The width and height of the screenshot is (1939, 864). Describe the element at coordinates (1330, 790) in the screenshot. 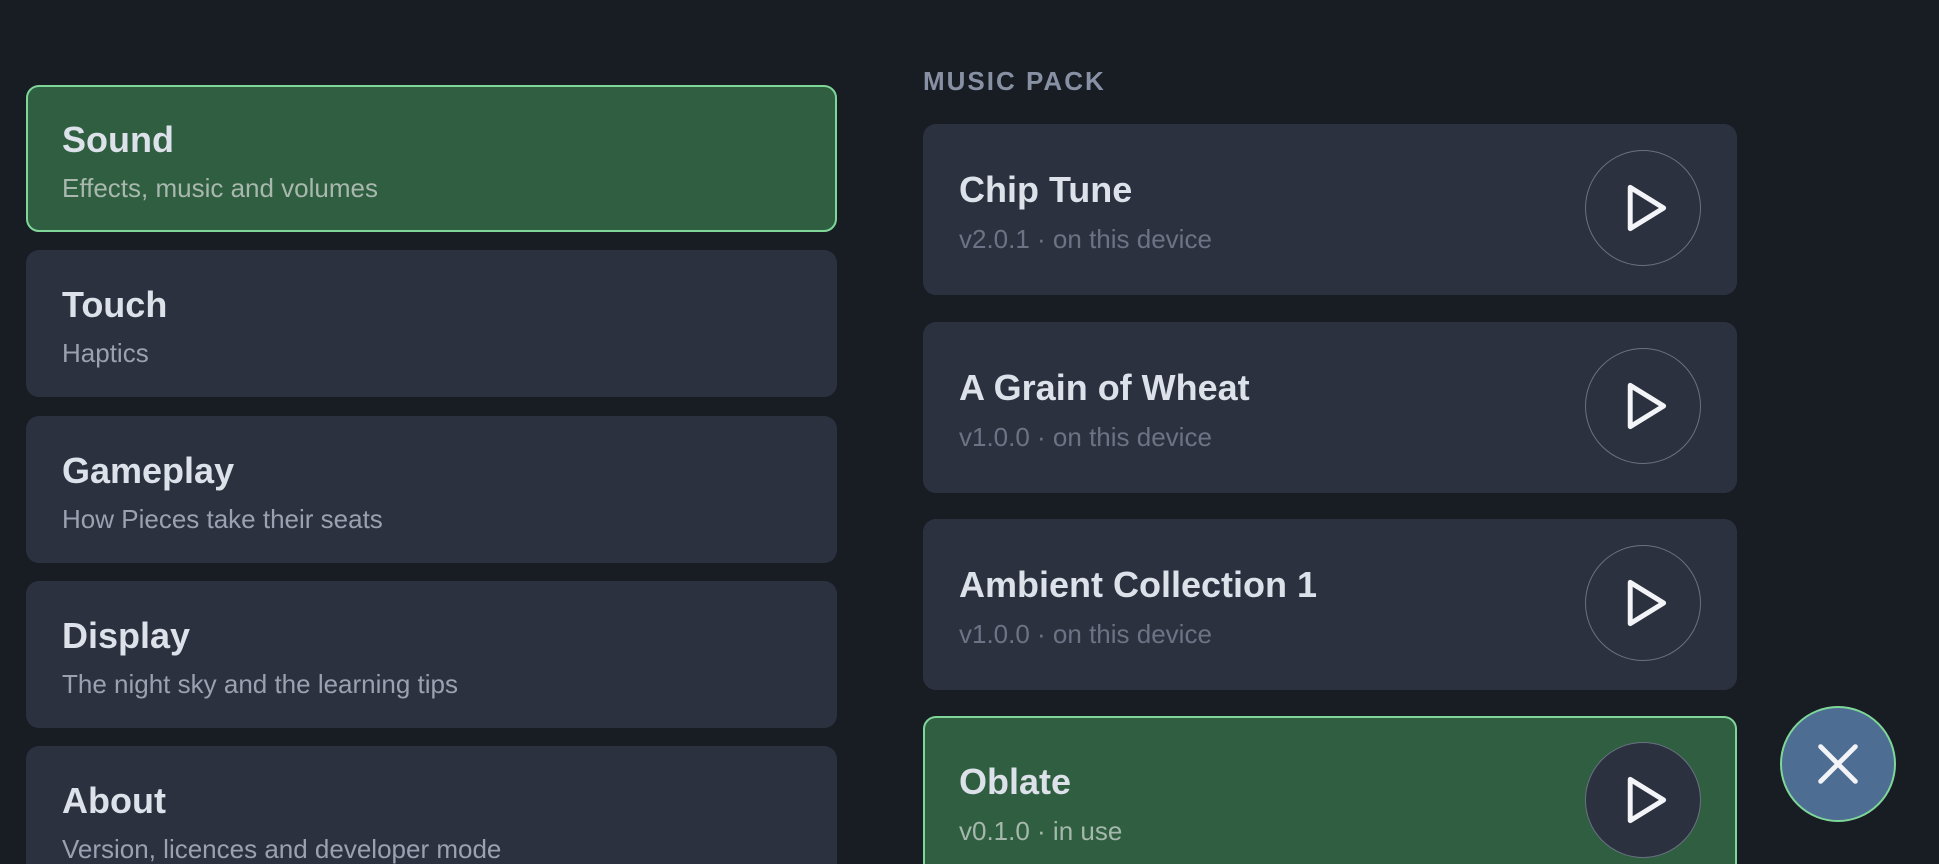

I see `music-pack-item-selected: Oblate v0.1.0 · in use` at that location.